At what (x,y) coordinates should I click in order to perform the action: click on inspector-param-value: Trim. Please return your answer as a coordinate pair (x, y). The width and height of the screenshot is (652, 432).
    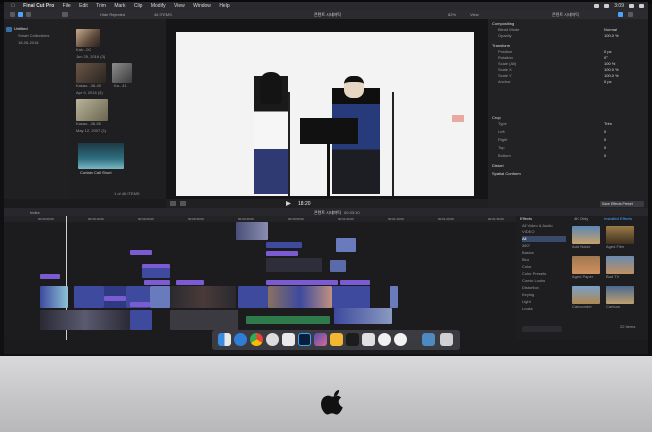
    Looking at the image, I should click on (608, 124).